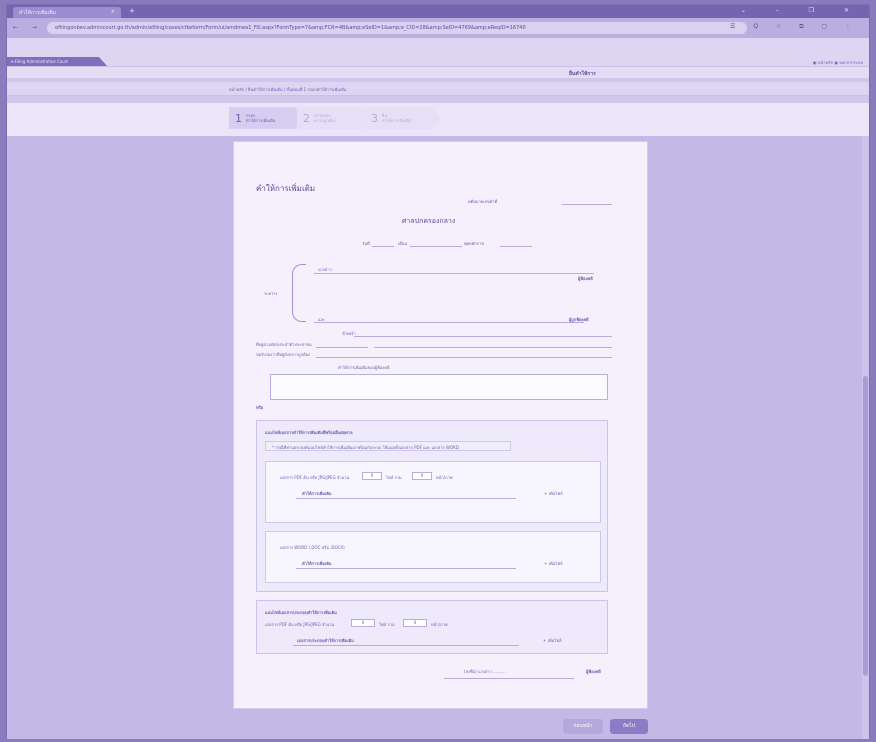 The width and height of the screenshot is (876, 742). Describe the element at coordinates (132, 11) in the screenshot. I see `new-tab-button: +` at that location.